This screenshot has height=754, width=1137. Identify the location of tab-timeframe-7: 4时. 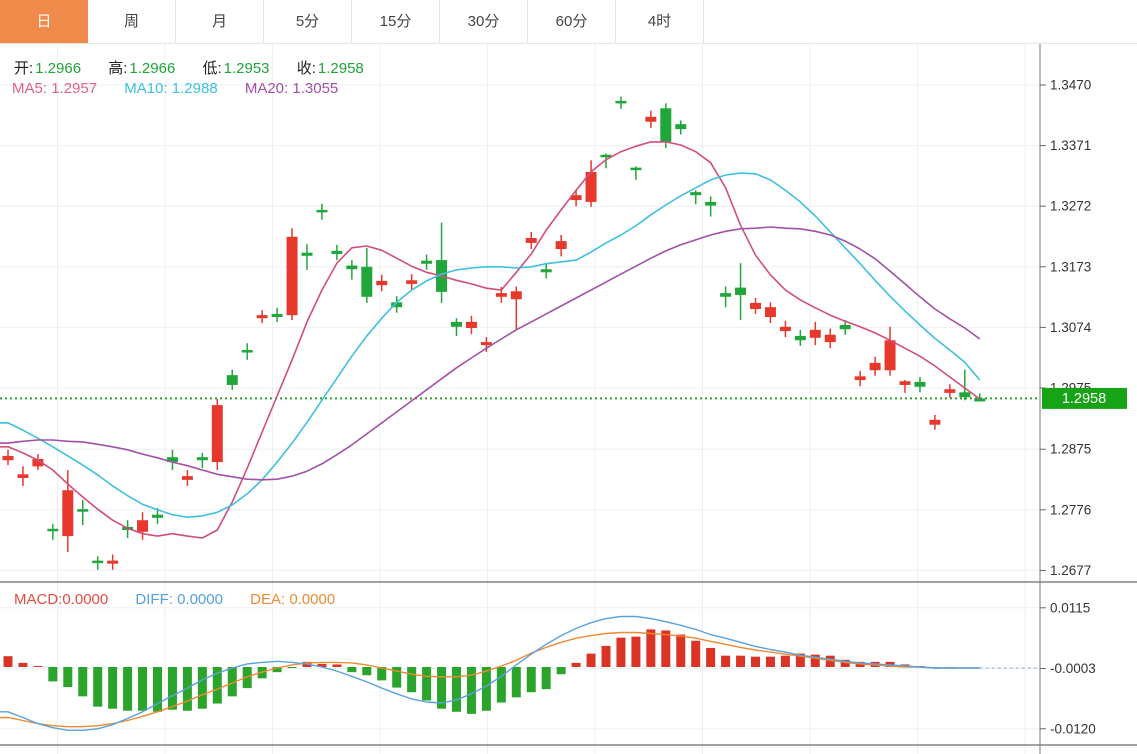
(660, 21).